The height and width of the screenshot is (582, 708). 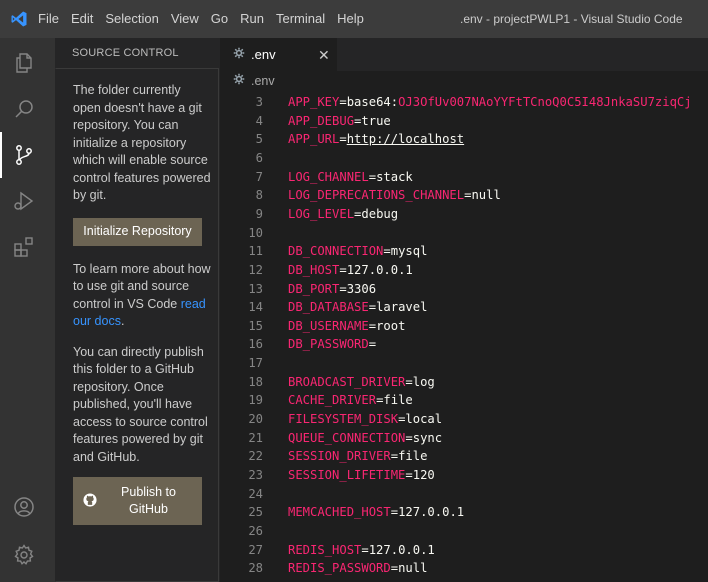 What do you see at coordinates (255, 344) in the screenshot?
I see `line-number: 16` at bounding box center [255, 344].